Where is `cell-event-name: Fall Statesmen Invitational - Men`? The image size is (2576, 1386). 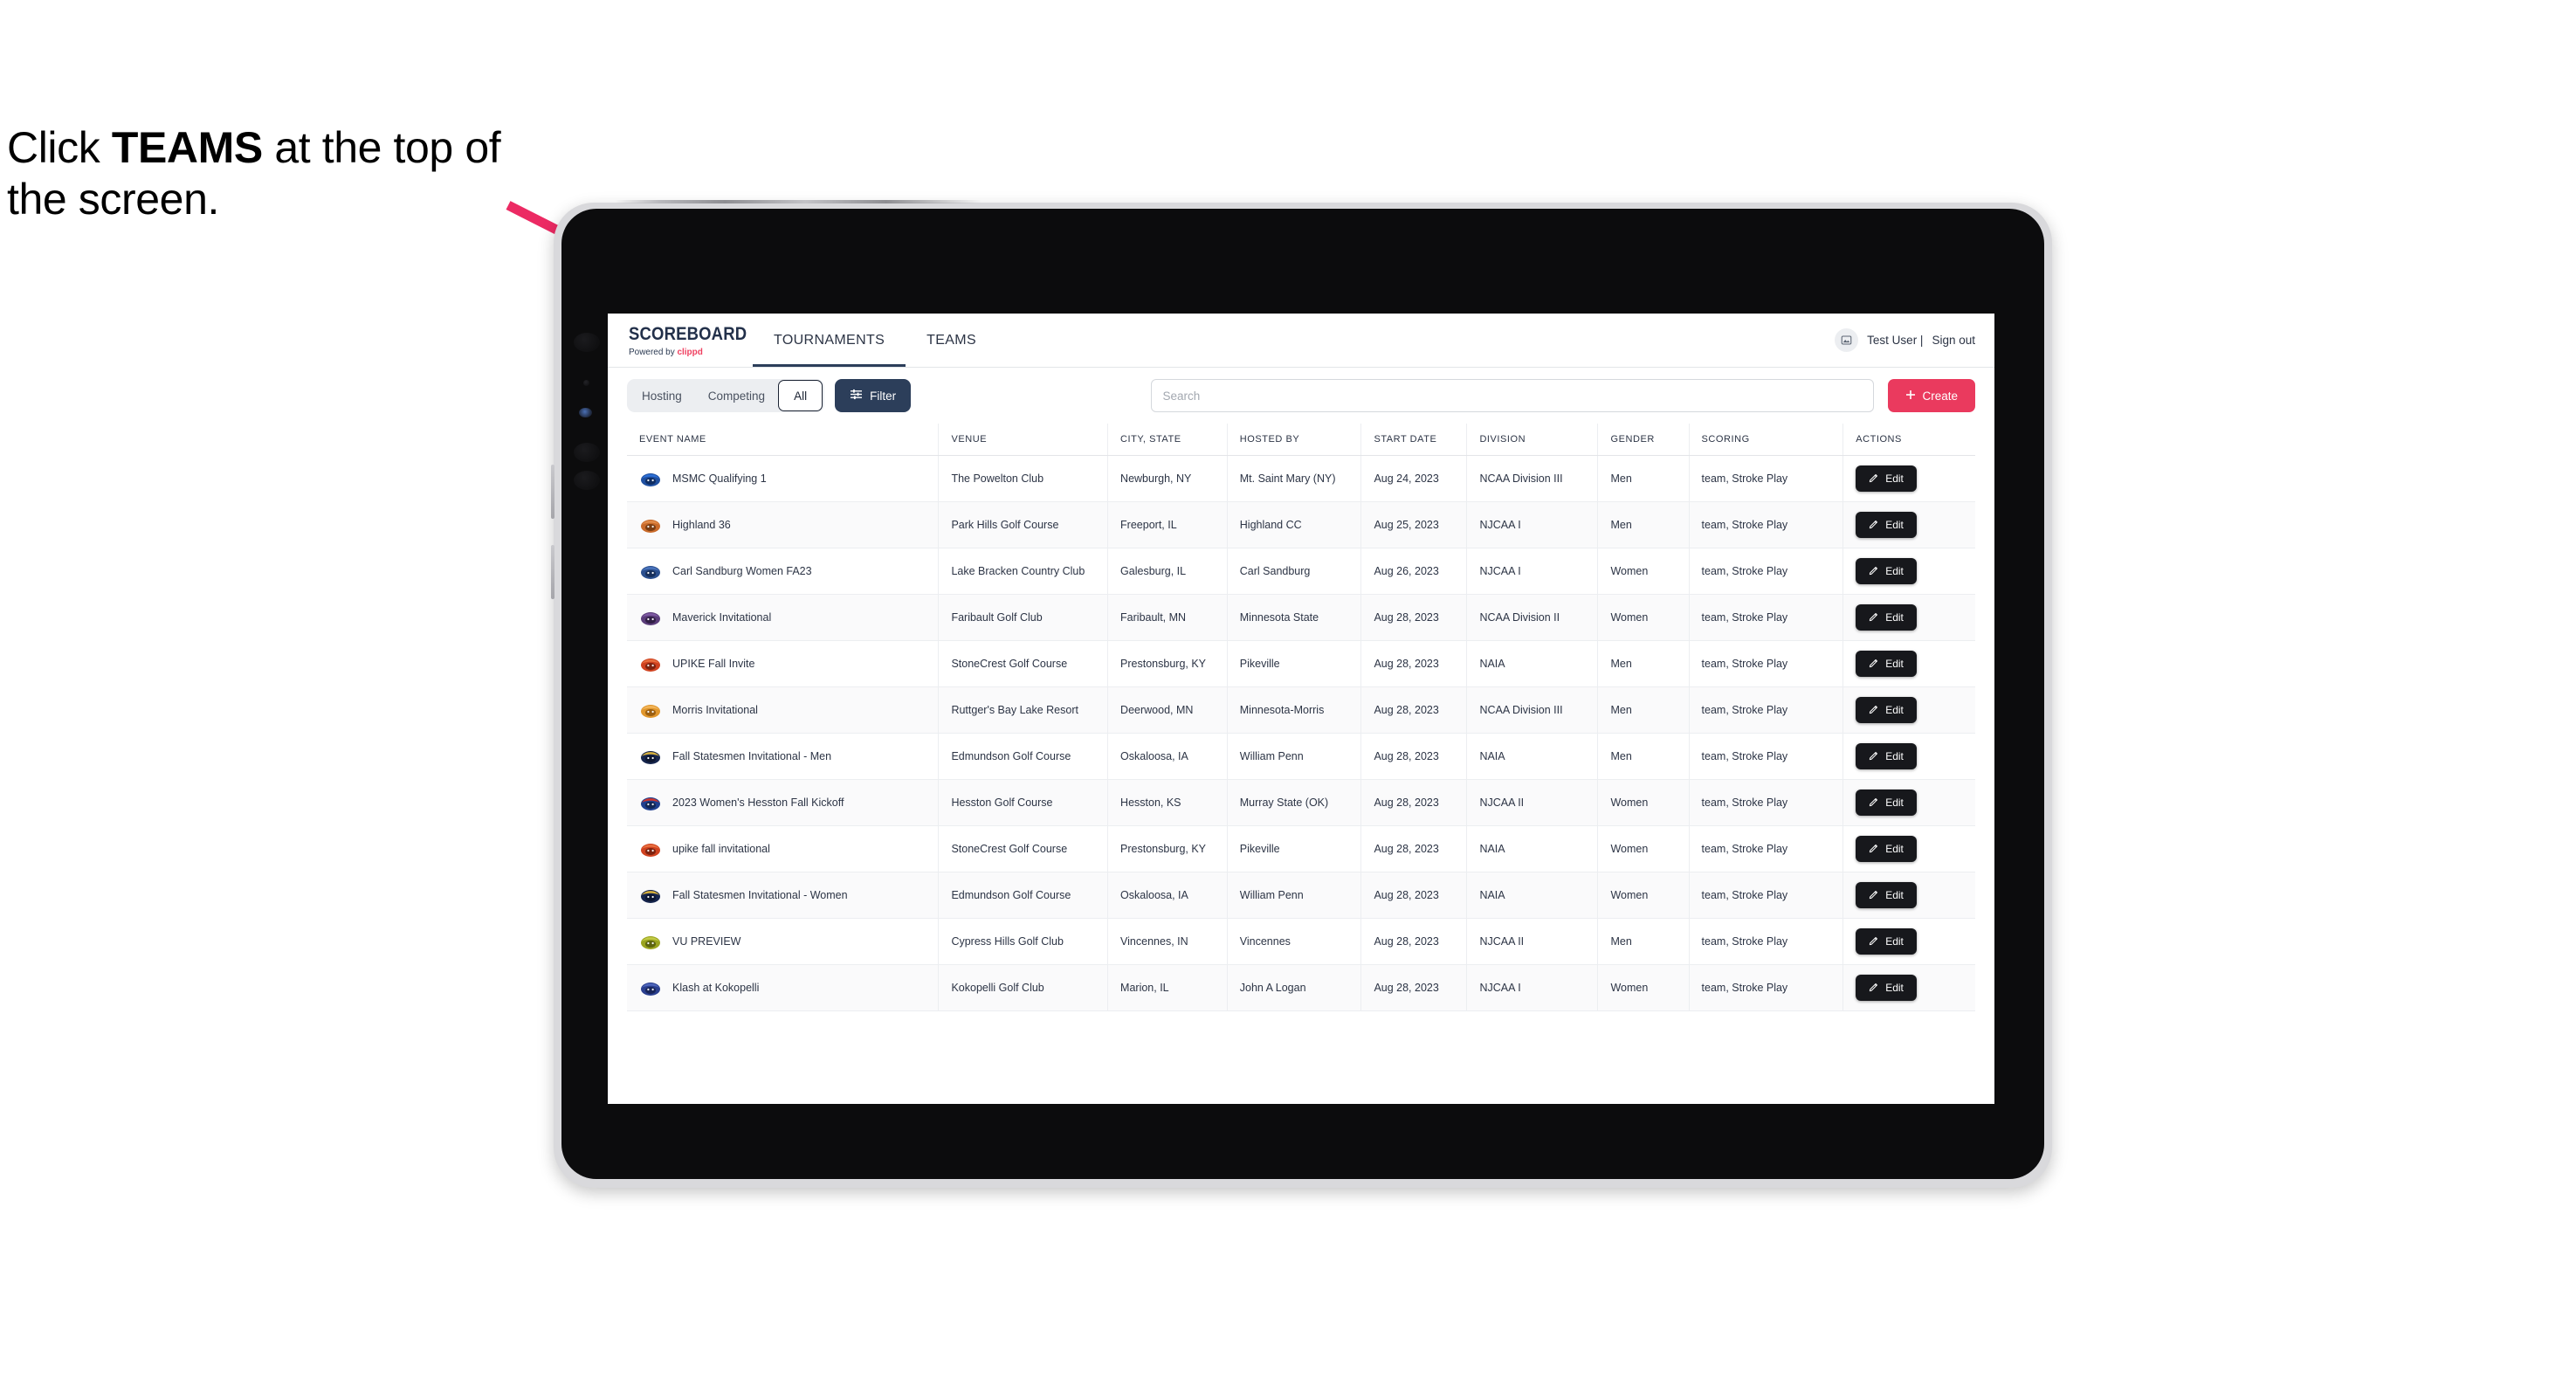
cell-event-name: Fall Statesmen Invitational - Men is located at coordinates (783, 756).